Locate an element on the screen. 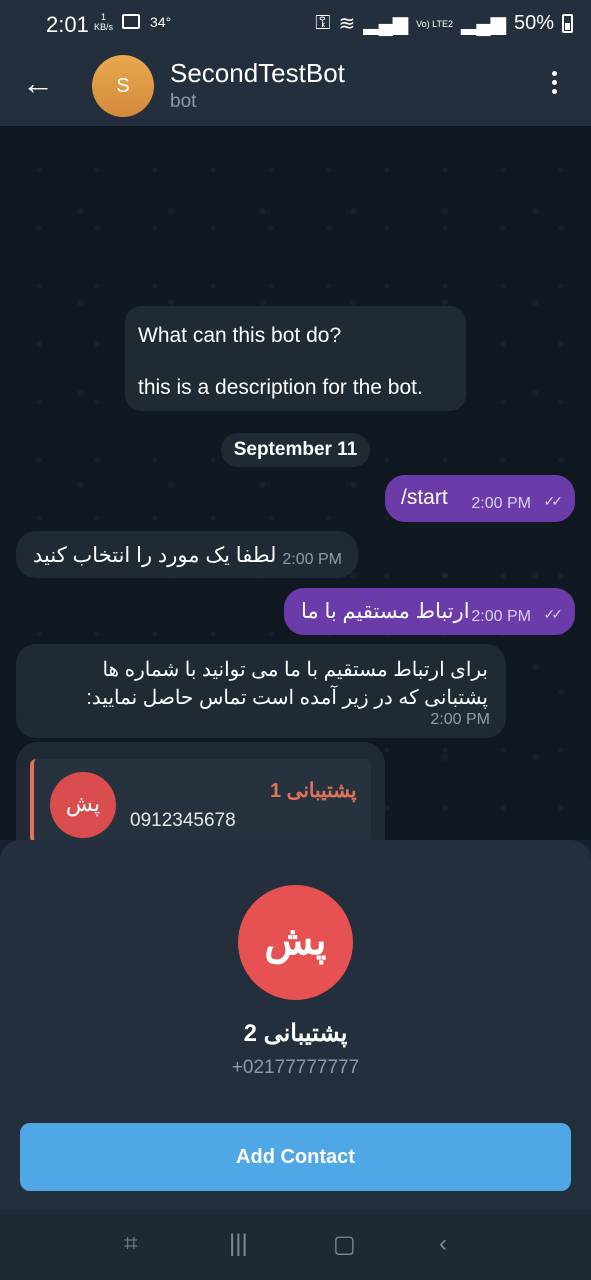 The width and height of the screenshot is (591, 1280). status-bar: 2:01 1 KB/s 34° ⚿ ≋ ▂▄▆ Vo) LTE2 ▂▄▆ 50% is located at coordinates (295, 25).